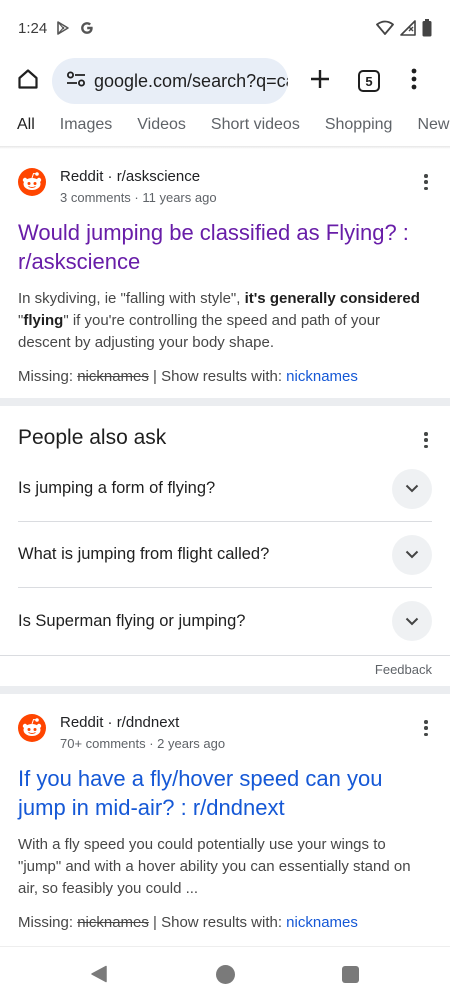 The image size is (450, 1000). Describe the element at coordinates (225, 28) in the screenshot. I see `status-bar: 1:24` at that location.